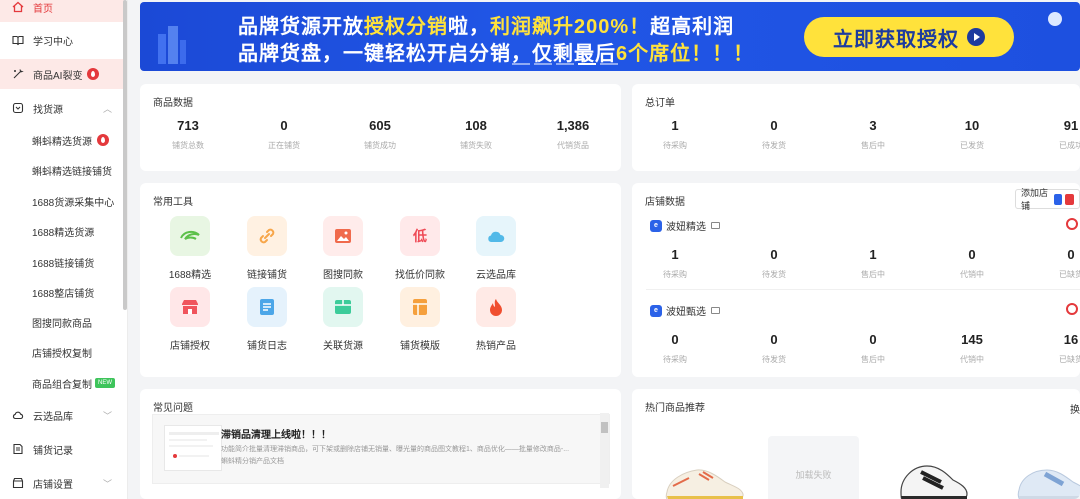 The width and height of the screenshot is (1080, 499). I want to click on divider, so click(863, 289).